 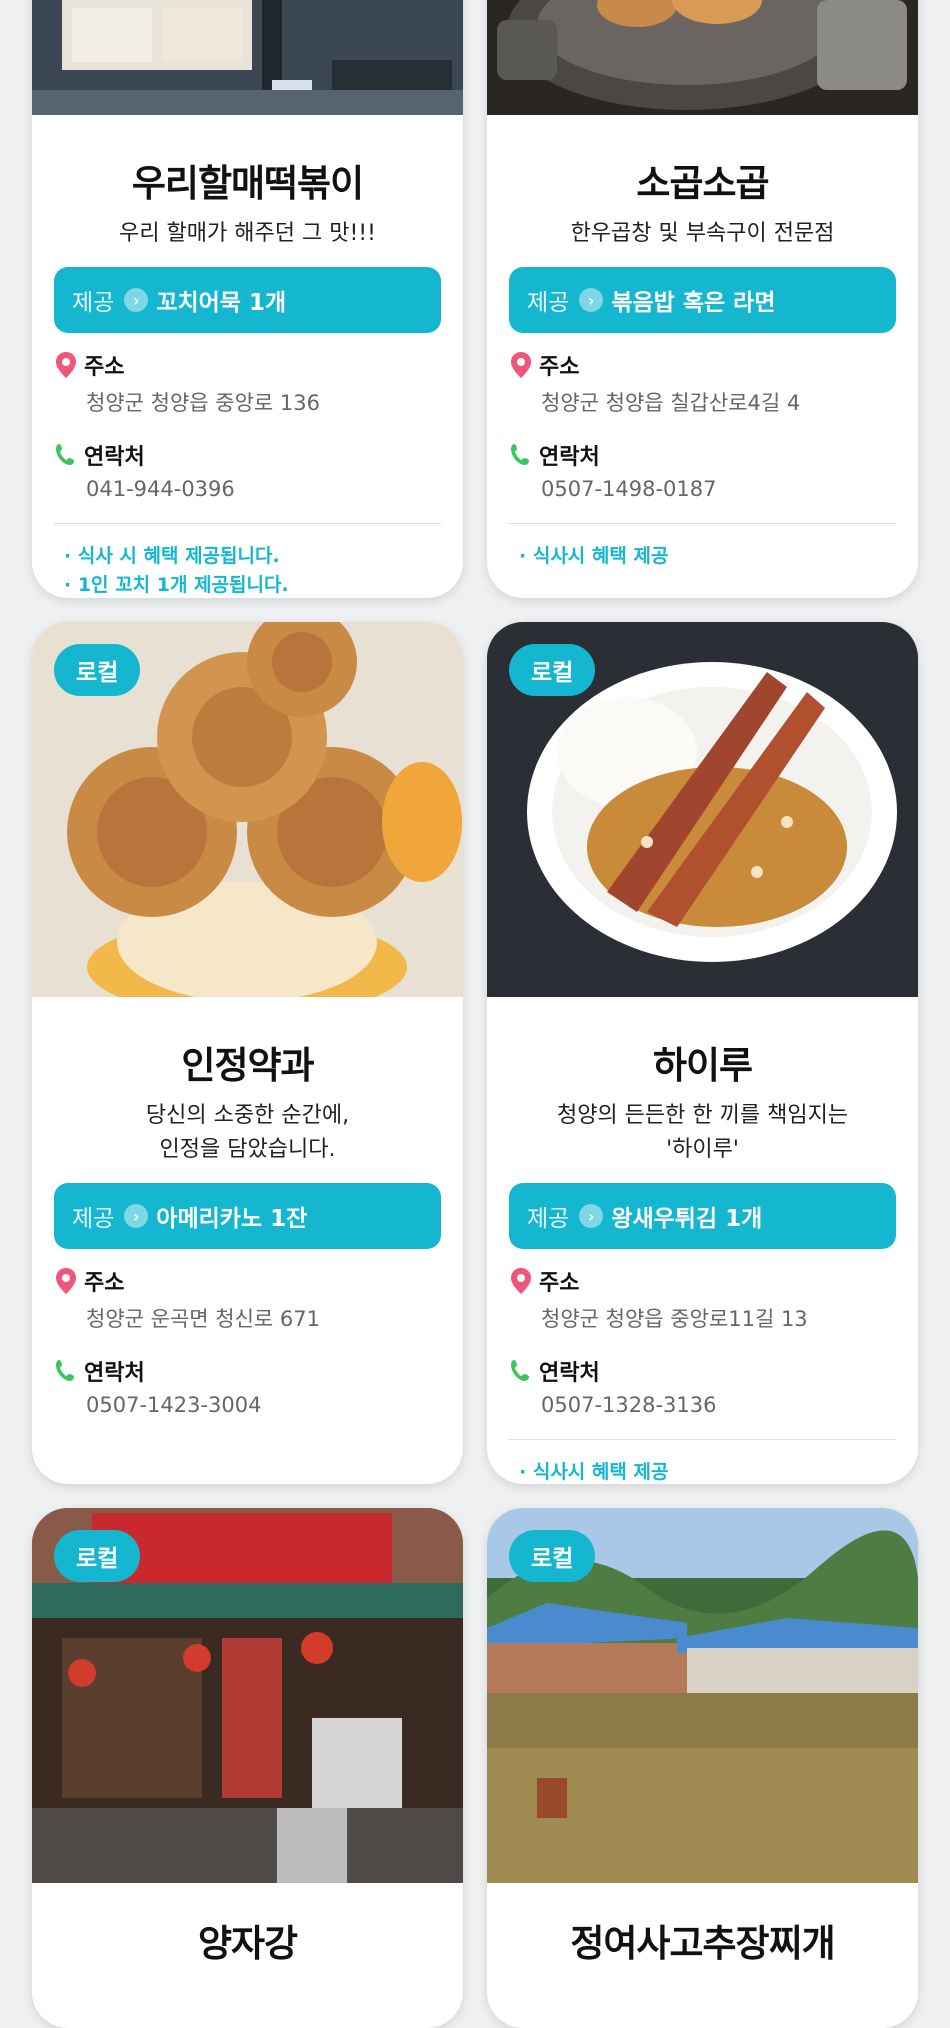 What do you see at coordinates (247, 470) in the screenshot?
I see `contact-row: 연락처 041-944-0396` at bounding box center [247, 470].